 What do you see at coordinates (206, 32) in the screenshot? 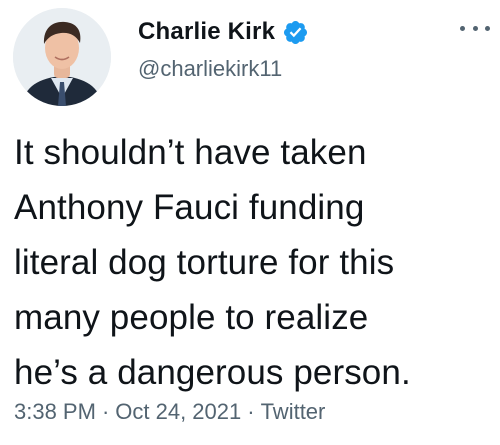
I see `author-display-name: Charlie Kirk` at bounding box center [206, 32].